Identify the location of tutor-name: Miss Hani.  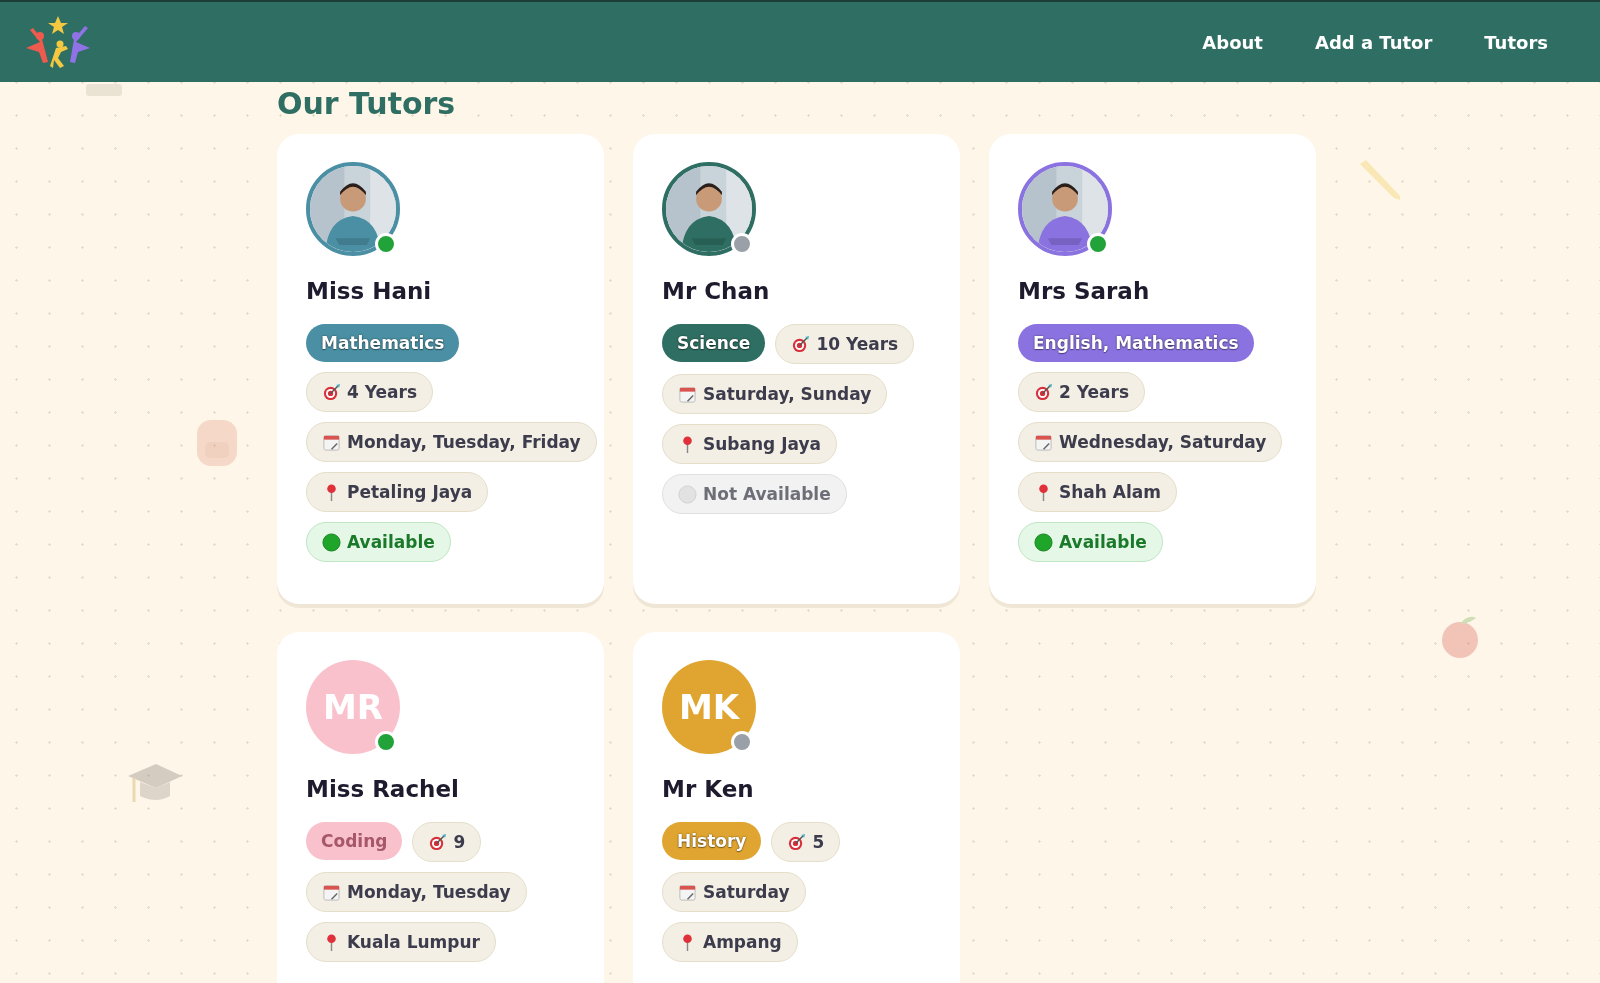
(369, 291).